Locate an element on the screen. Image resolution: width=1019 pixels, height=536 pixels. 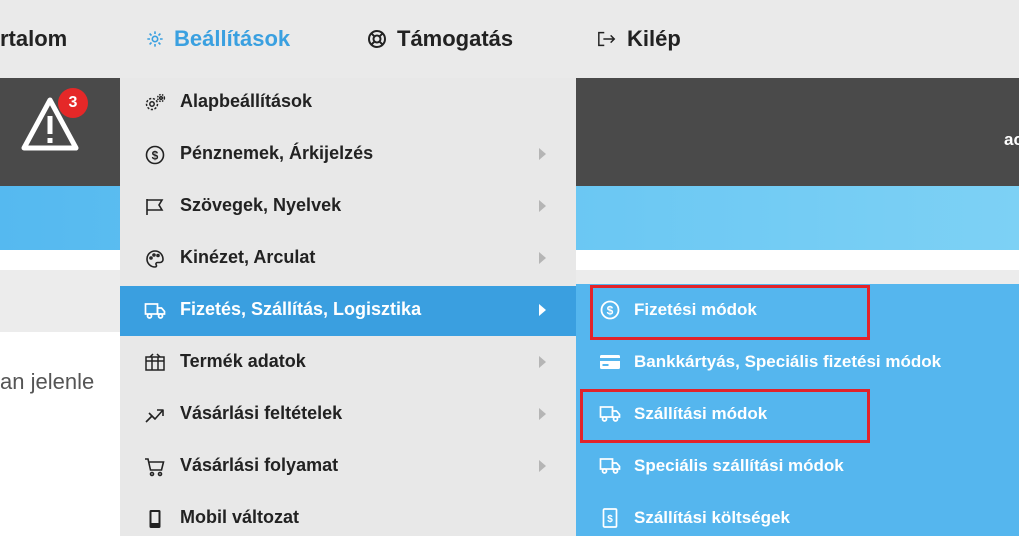
submenu-item-label: Bankkártyás, Speciális fizetési módok is located at coordinates (788, 361).